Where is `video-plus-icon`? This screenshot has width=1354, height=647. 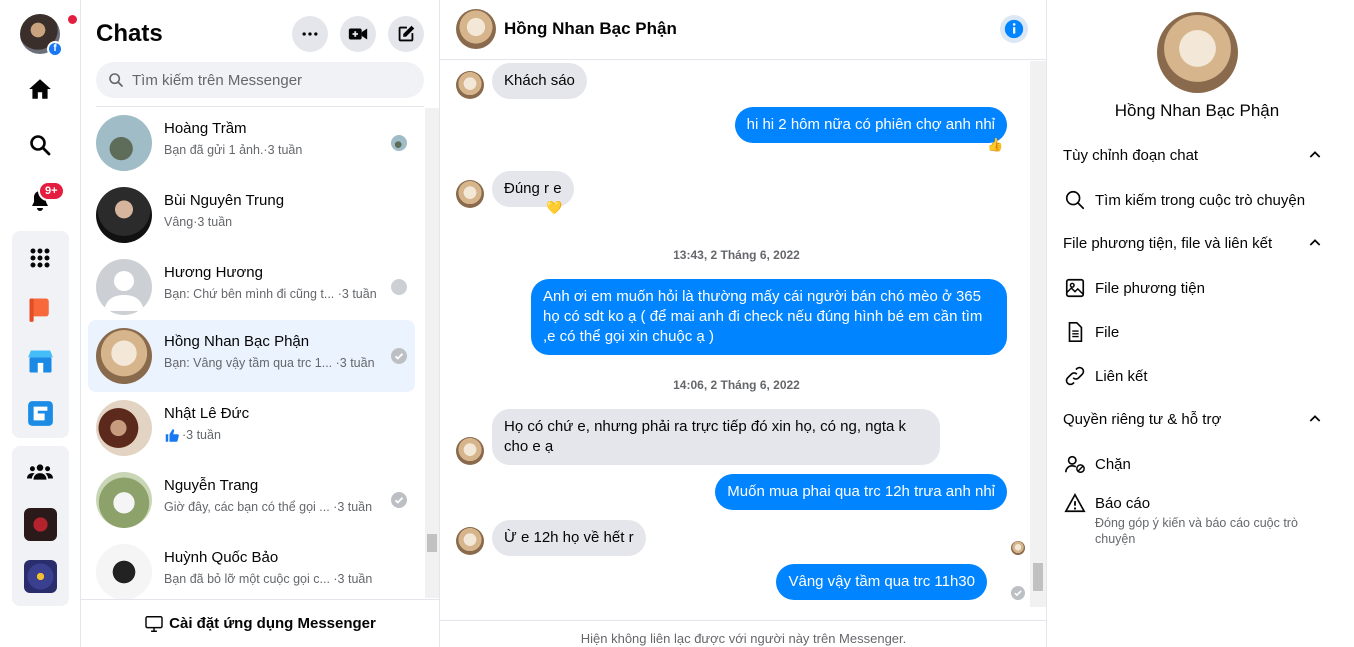
video-plus-icon is located at coordinates (358, 34).